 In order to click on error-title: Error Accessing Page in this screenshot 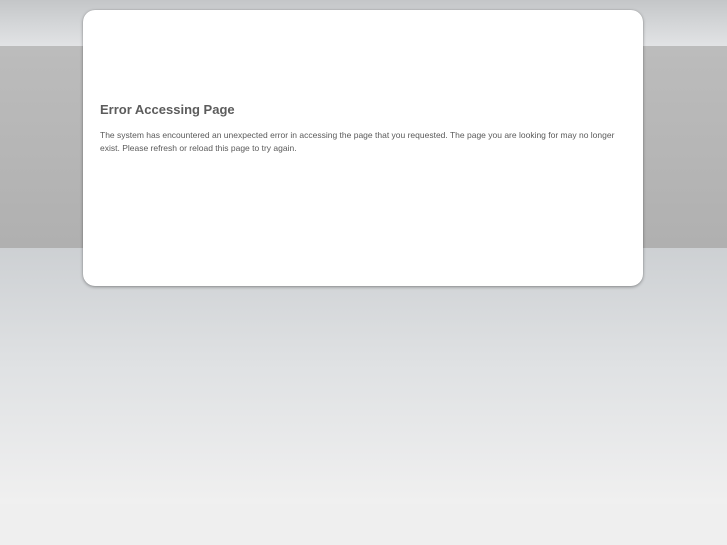, I will do `click(167, 109)`.